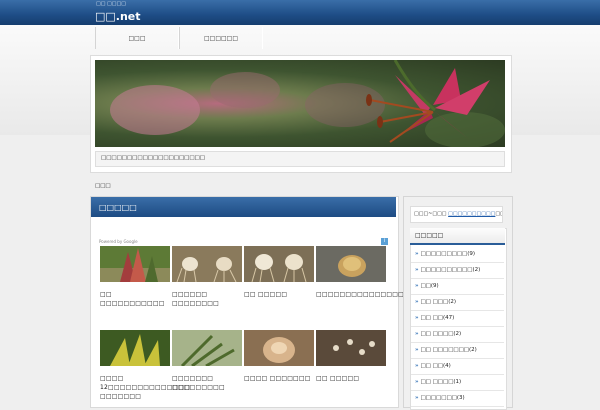 This screenshot has width=600, height=410. I want to click on related-card: □□□□□□ □□□□□□□□, so click(207, 277).